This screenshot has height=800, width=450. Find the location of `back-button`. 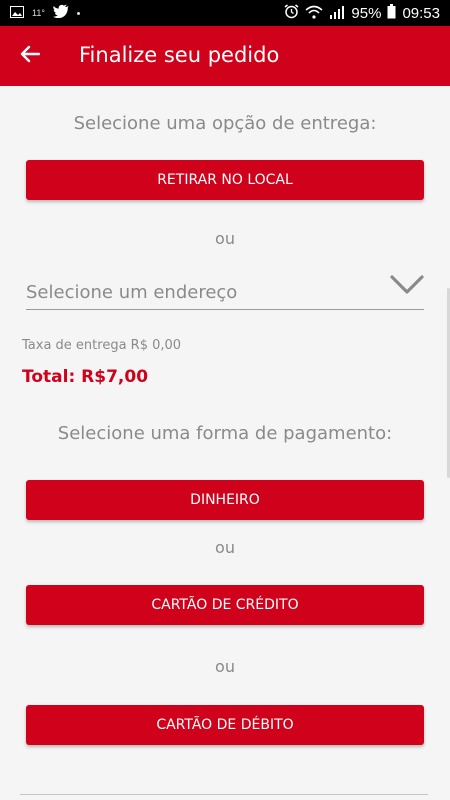

back-button is located at coordinates (30, 56).